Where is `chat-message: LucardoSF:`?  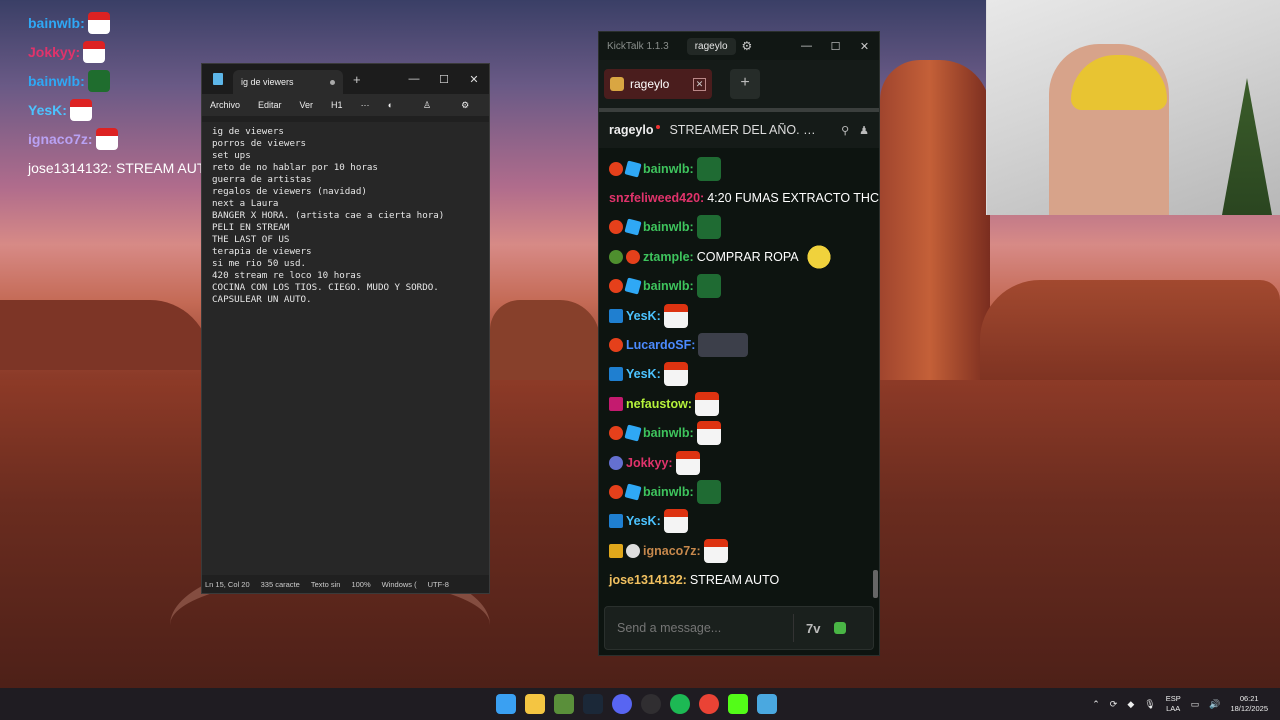
chat-message: LucardoSF: is located at coordinates (744, 344).